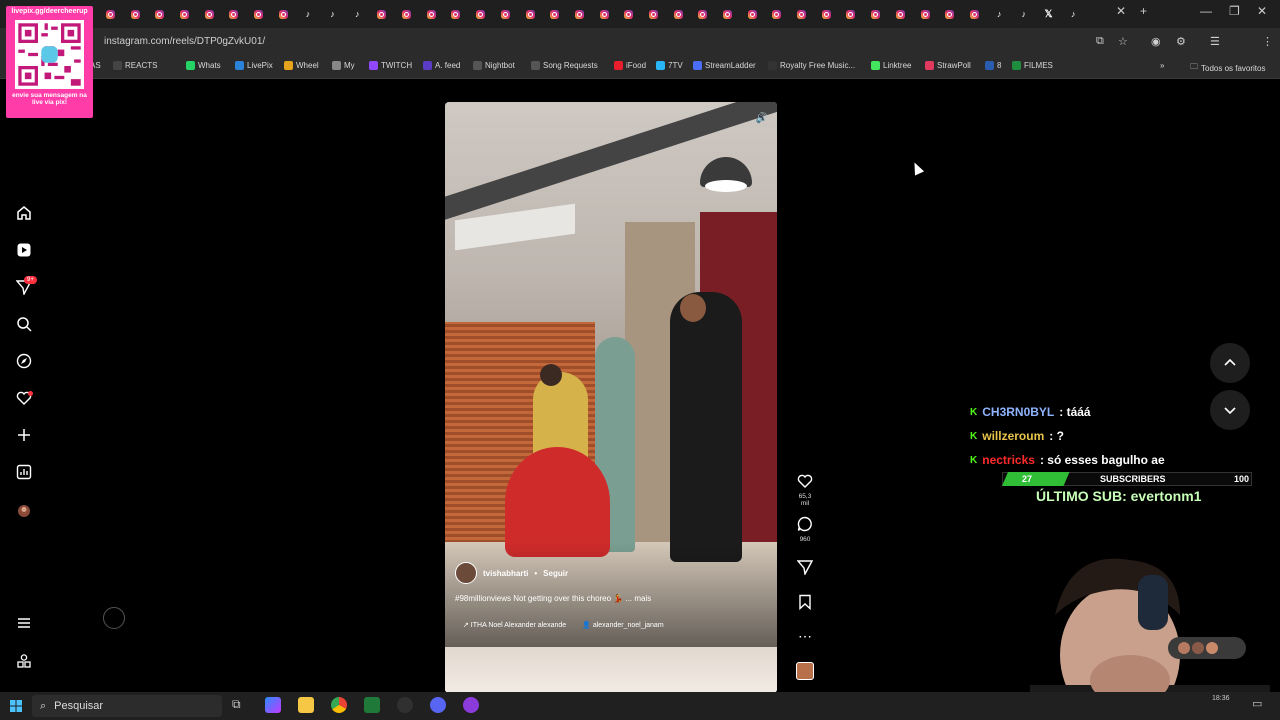 Image resolution: width=1280 pixels, height=720 pixels. Describe the element at coordinates (1221, 698) in the screenshot. I see `taskbar-clock: 18:36` at that location.